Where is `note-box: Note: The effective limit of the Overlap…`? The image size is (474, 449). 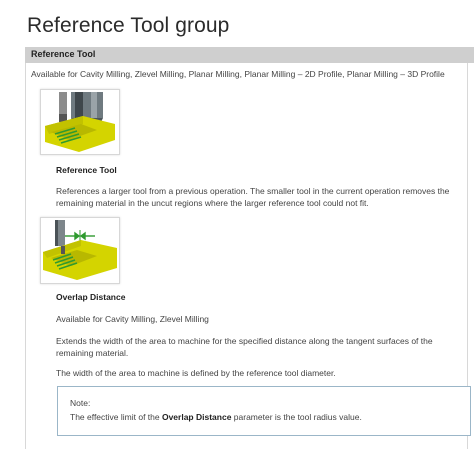
note-box: Note: The effective limit of the Overlap… is located at coordinates (264, 411).